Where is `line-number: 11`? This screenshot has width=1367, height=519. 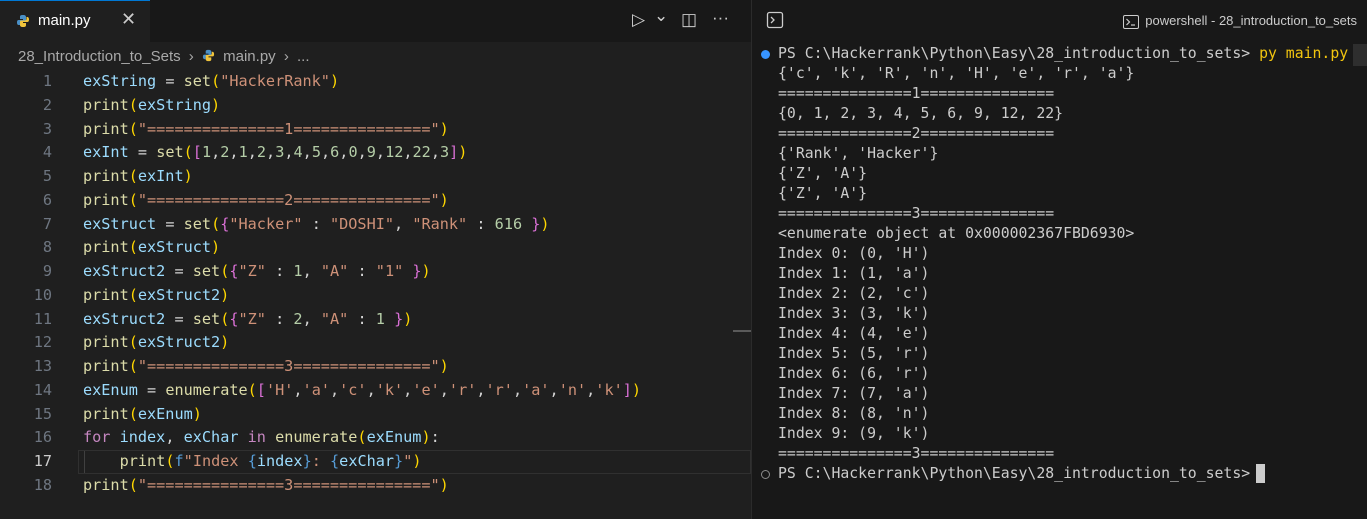 line-number: 11 is located at coordinates (42, 318).